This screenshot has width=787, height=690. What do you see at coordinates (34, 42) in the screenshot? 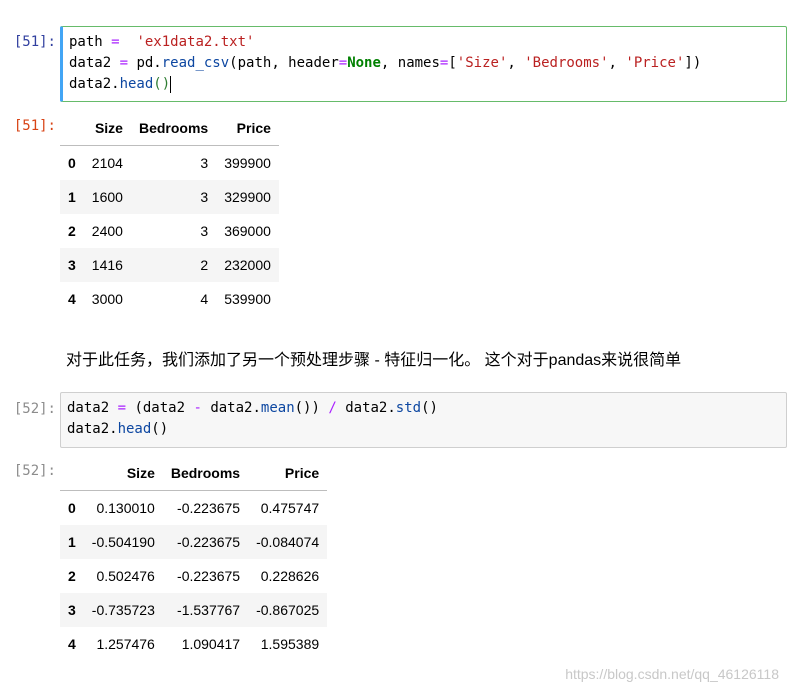
I see `input-prompt-51: [51]:` at bounding box center [34, 42].